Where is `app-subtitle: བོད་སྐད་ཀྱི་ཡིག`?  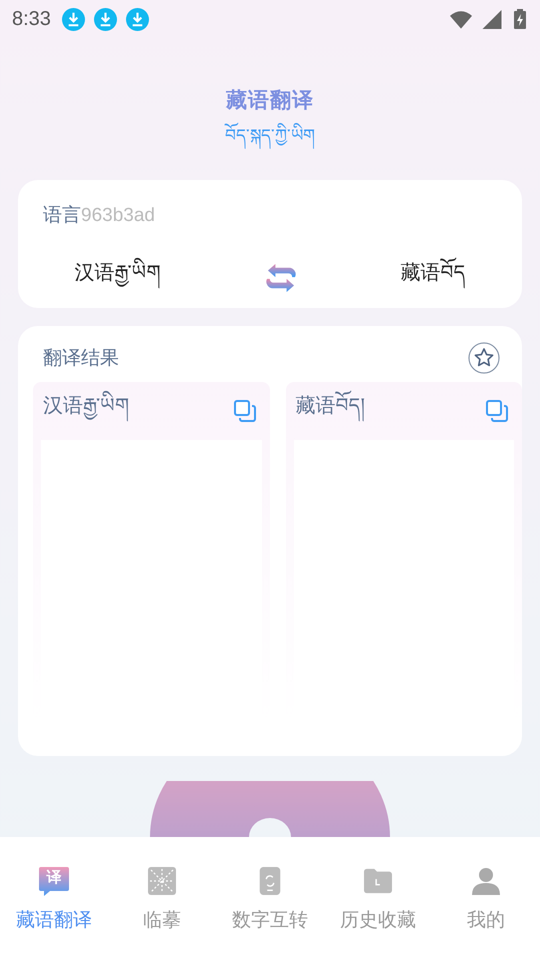
app-subtitle: བོད་སྐད་ཀྱི་ཡིག is located at coordinates (270, 140).